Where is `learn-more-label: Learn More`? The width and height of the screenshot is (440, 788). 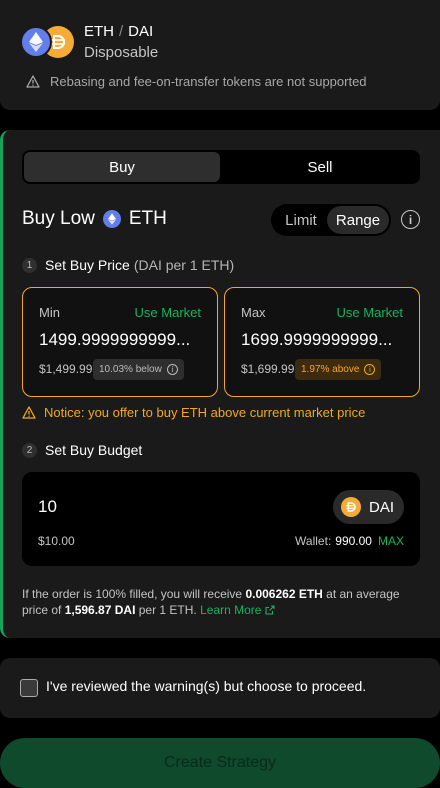
learn-more-label: Learn More is located at coordinates (231, 610).